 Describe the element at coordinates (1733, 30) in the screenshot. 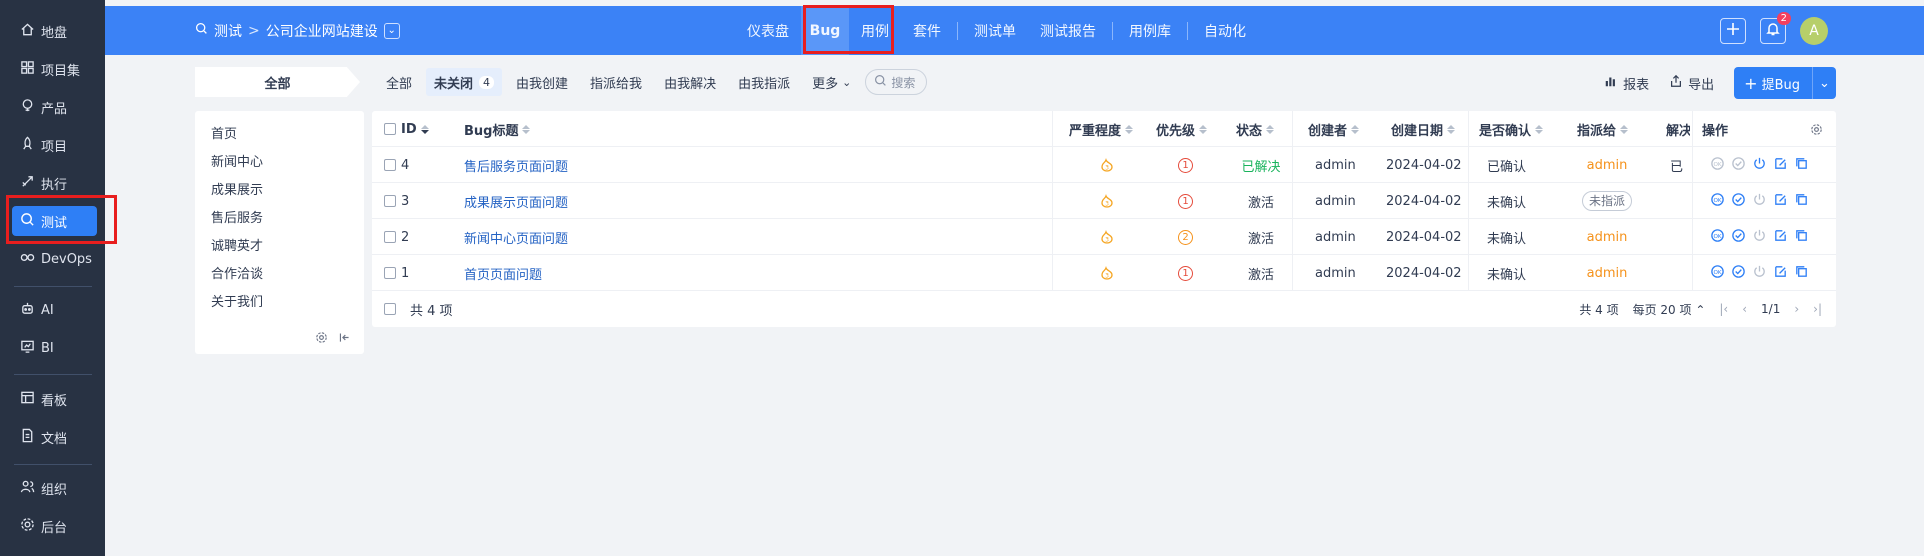

I see `create-button` at that location.